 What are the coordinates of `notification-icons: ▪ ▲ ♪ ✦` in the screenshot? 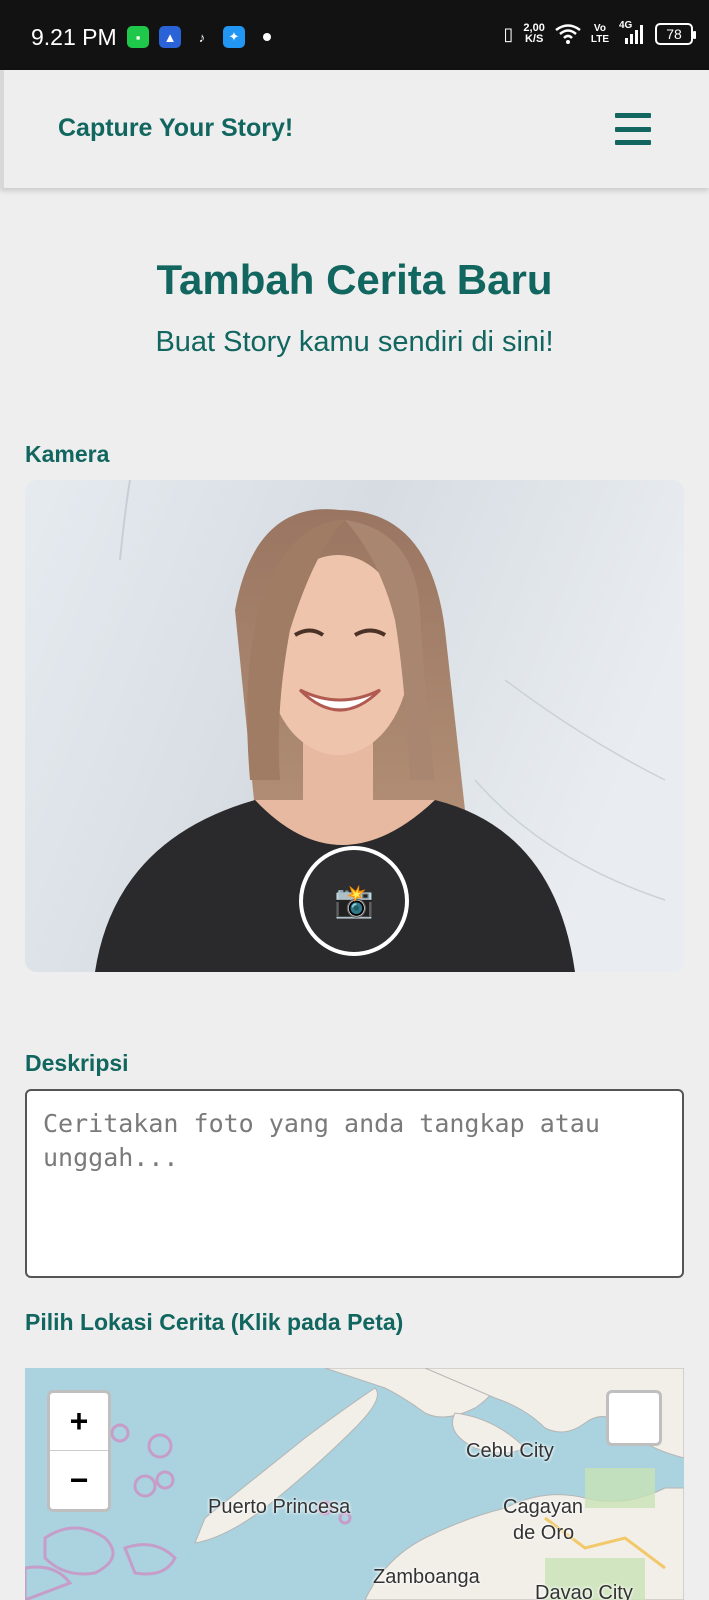 It's located at (199, 37).